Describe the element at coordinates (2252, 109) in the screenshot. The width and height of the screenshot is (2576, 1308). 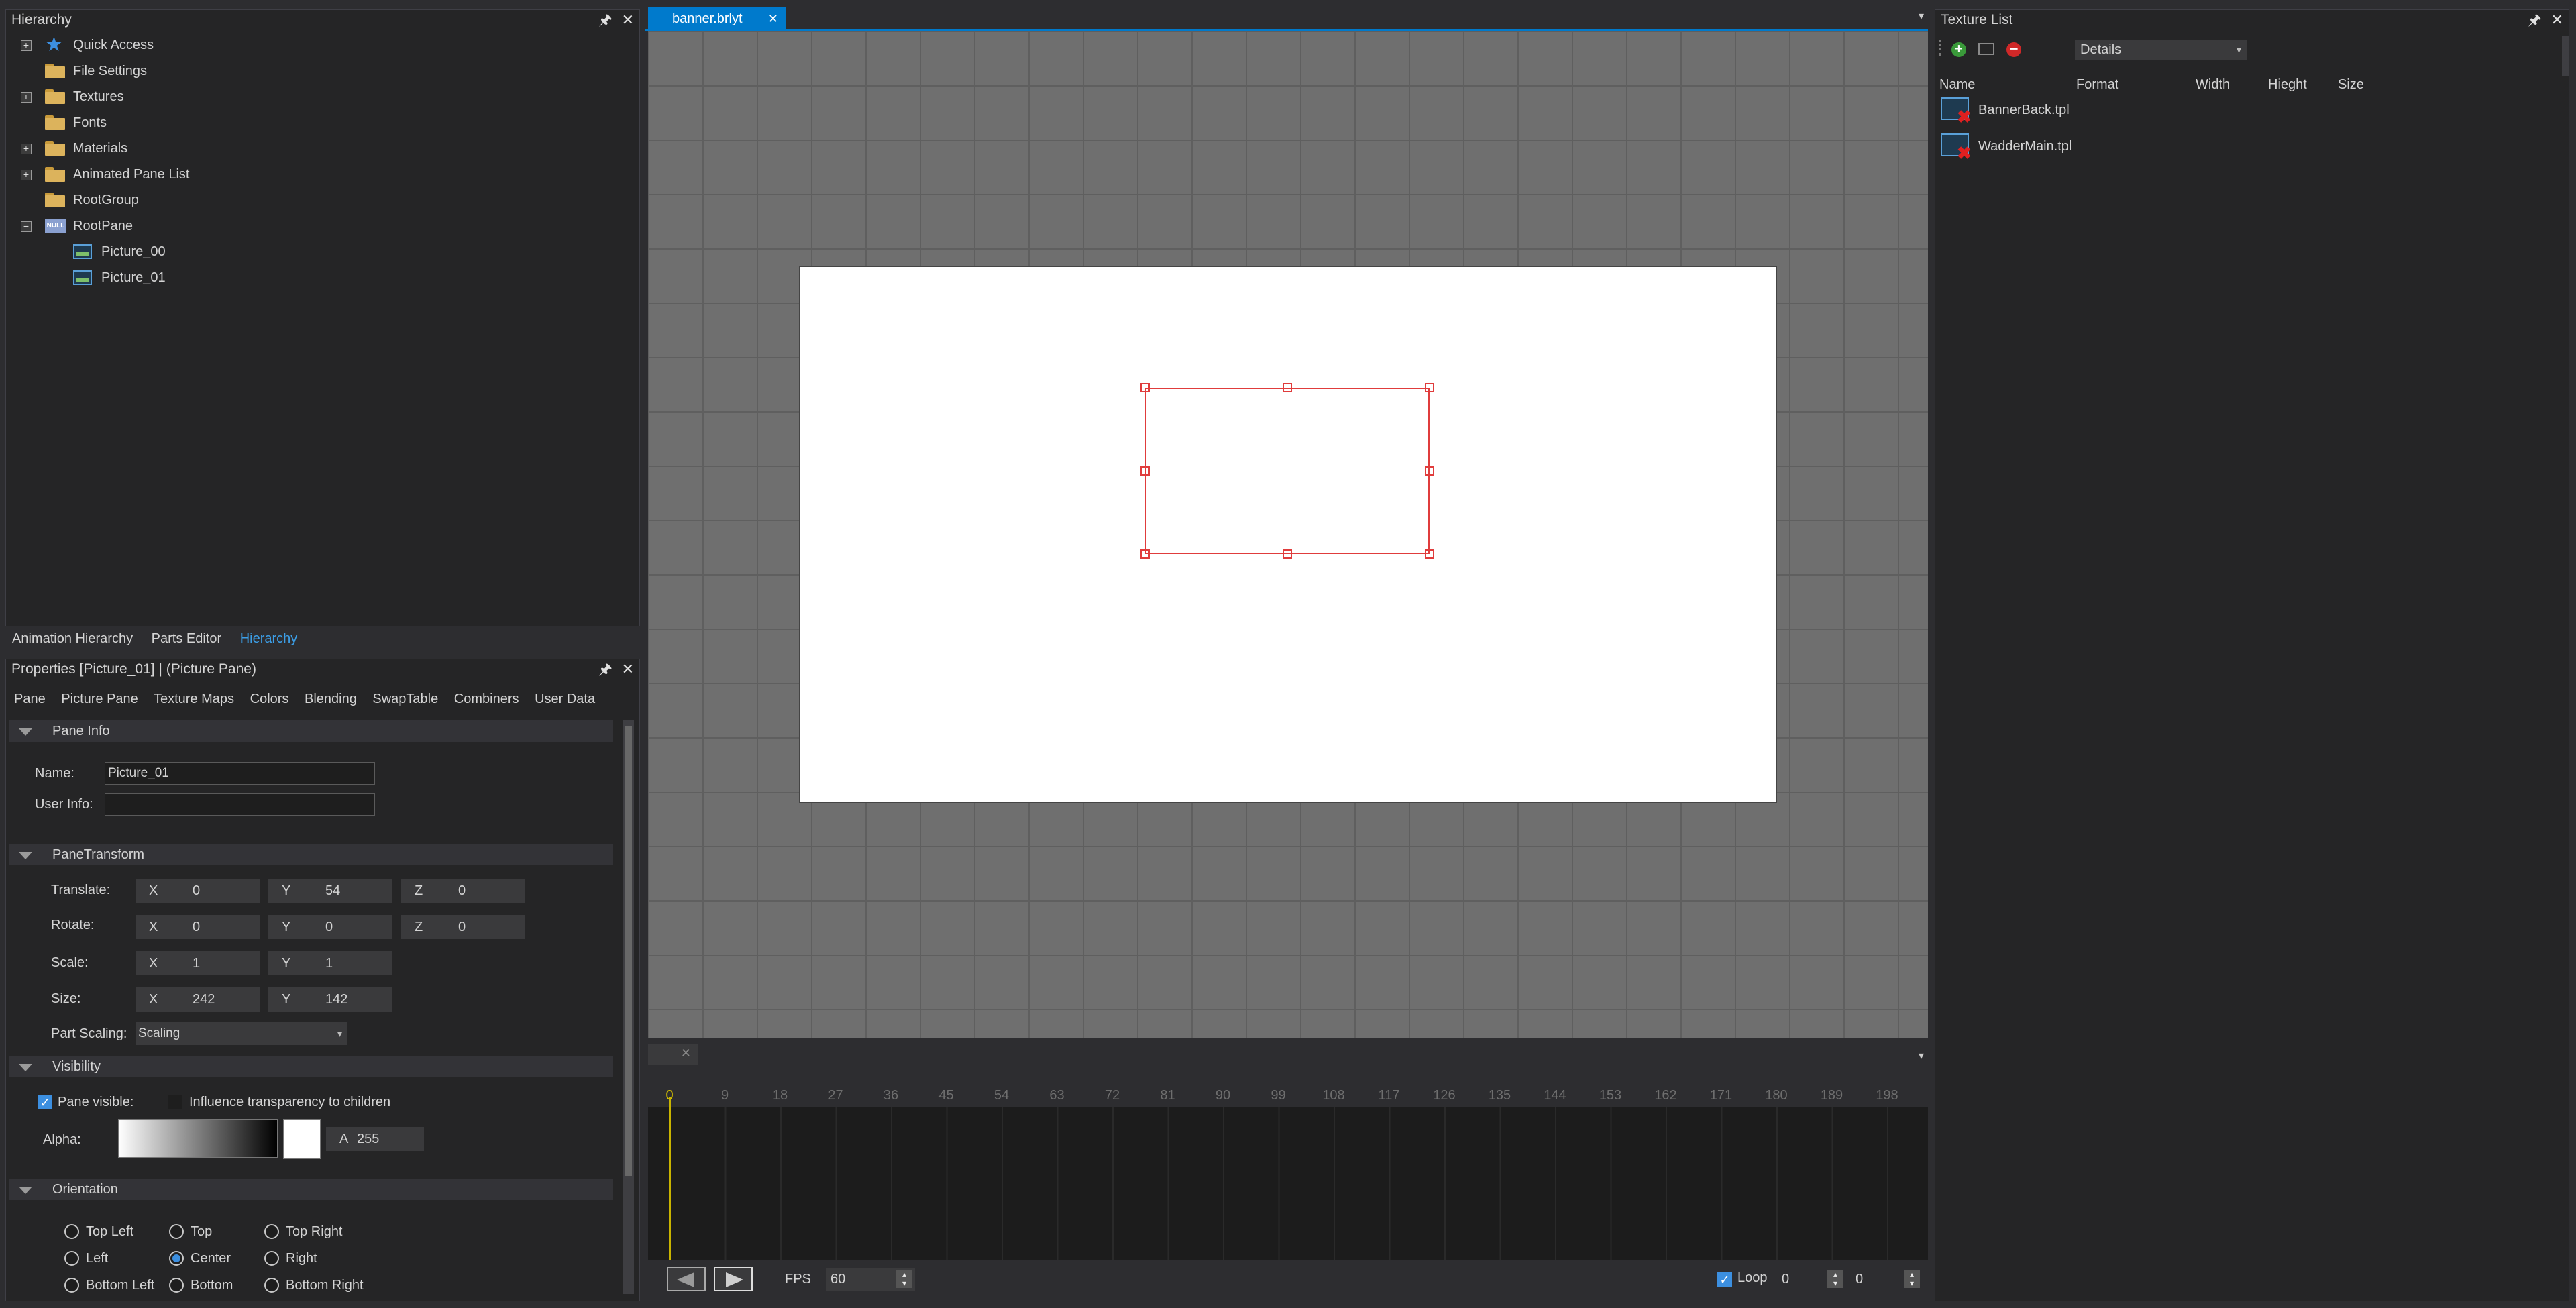
I see `texture-row: ✖ BannerBack.tpl` at that location.